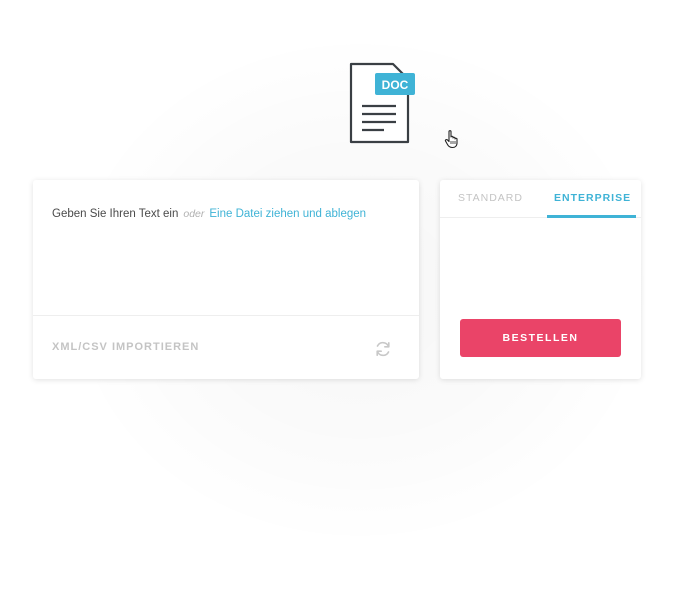  What do you see at coordinates (490, 198) in the screenshot?
I see `tab-standard: STANDARD` at bounding box center [490, 198].